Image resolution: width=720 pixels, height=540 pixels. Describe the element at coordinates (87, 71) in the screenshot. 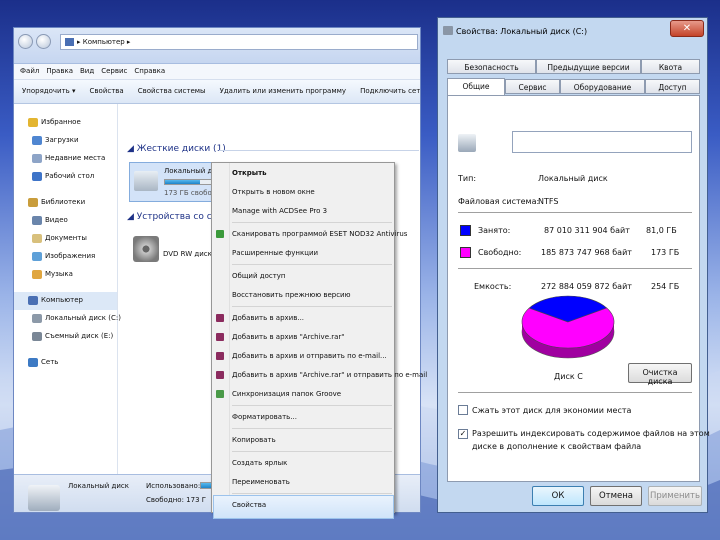

I see `menu-view: Вид` at that location.